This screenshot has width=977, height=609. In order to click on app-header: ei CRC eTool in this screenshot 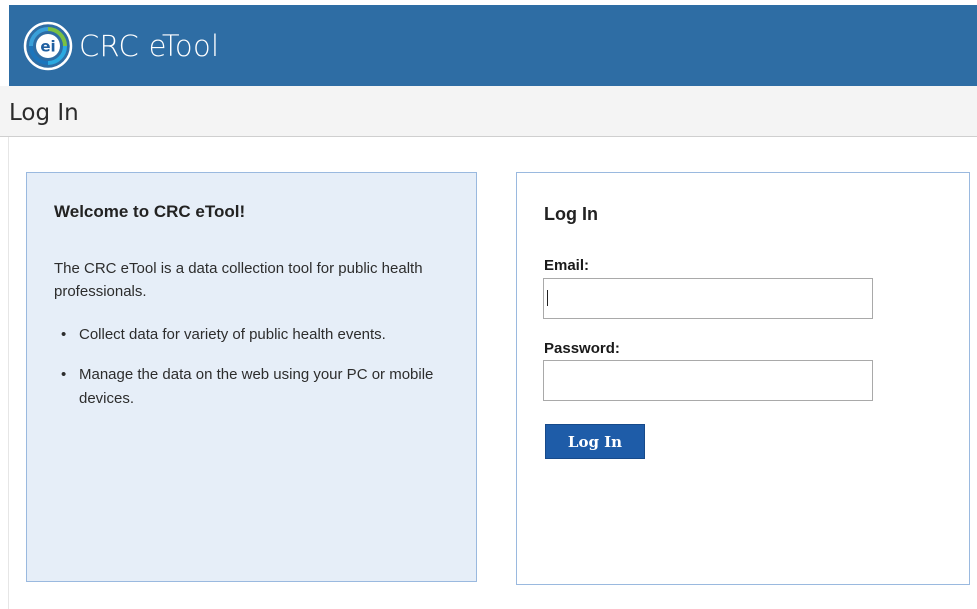, I will do `click(493, 45)`.